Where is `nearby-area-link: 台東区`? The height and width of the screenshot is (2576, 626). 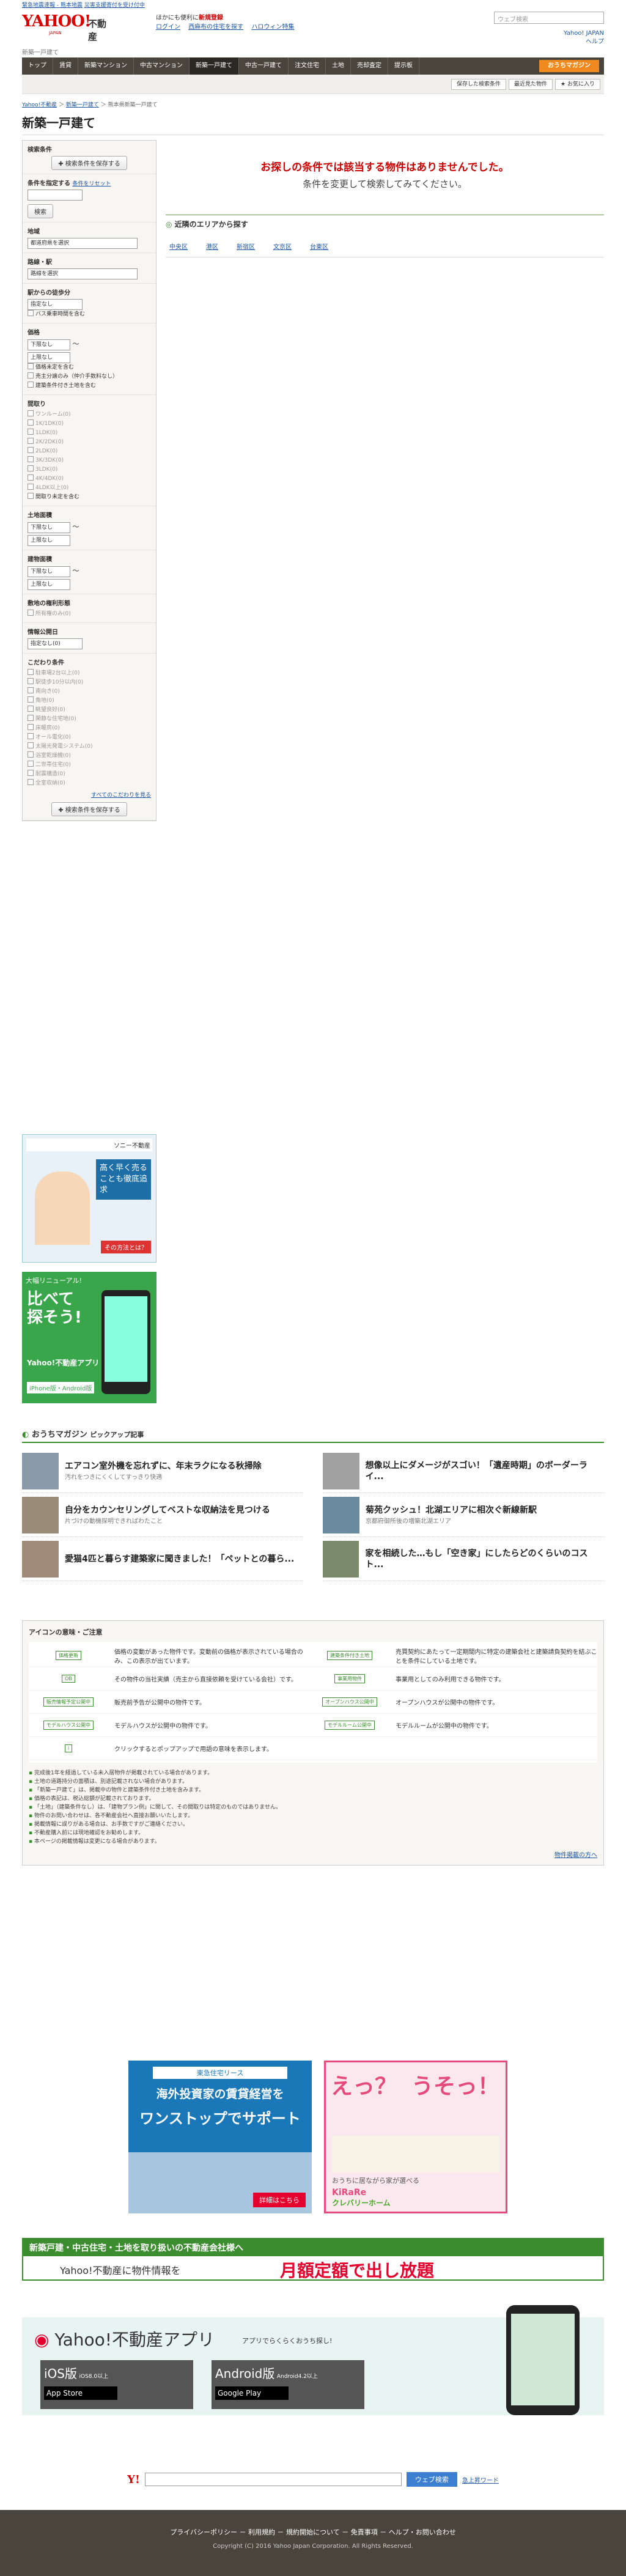
nearby-area-link: 台東区 is located at coordinates (319, 248).